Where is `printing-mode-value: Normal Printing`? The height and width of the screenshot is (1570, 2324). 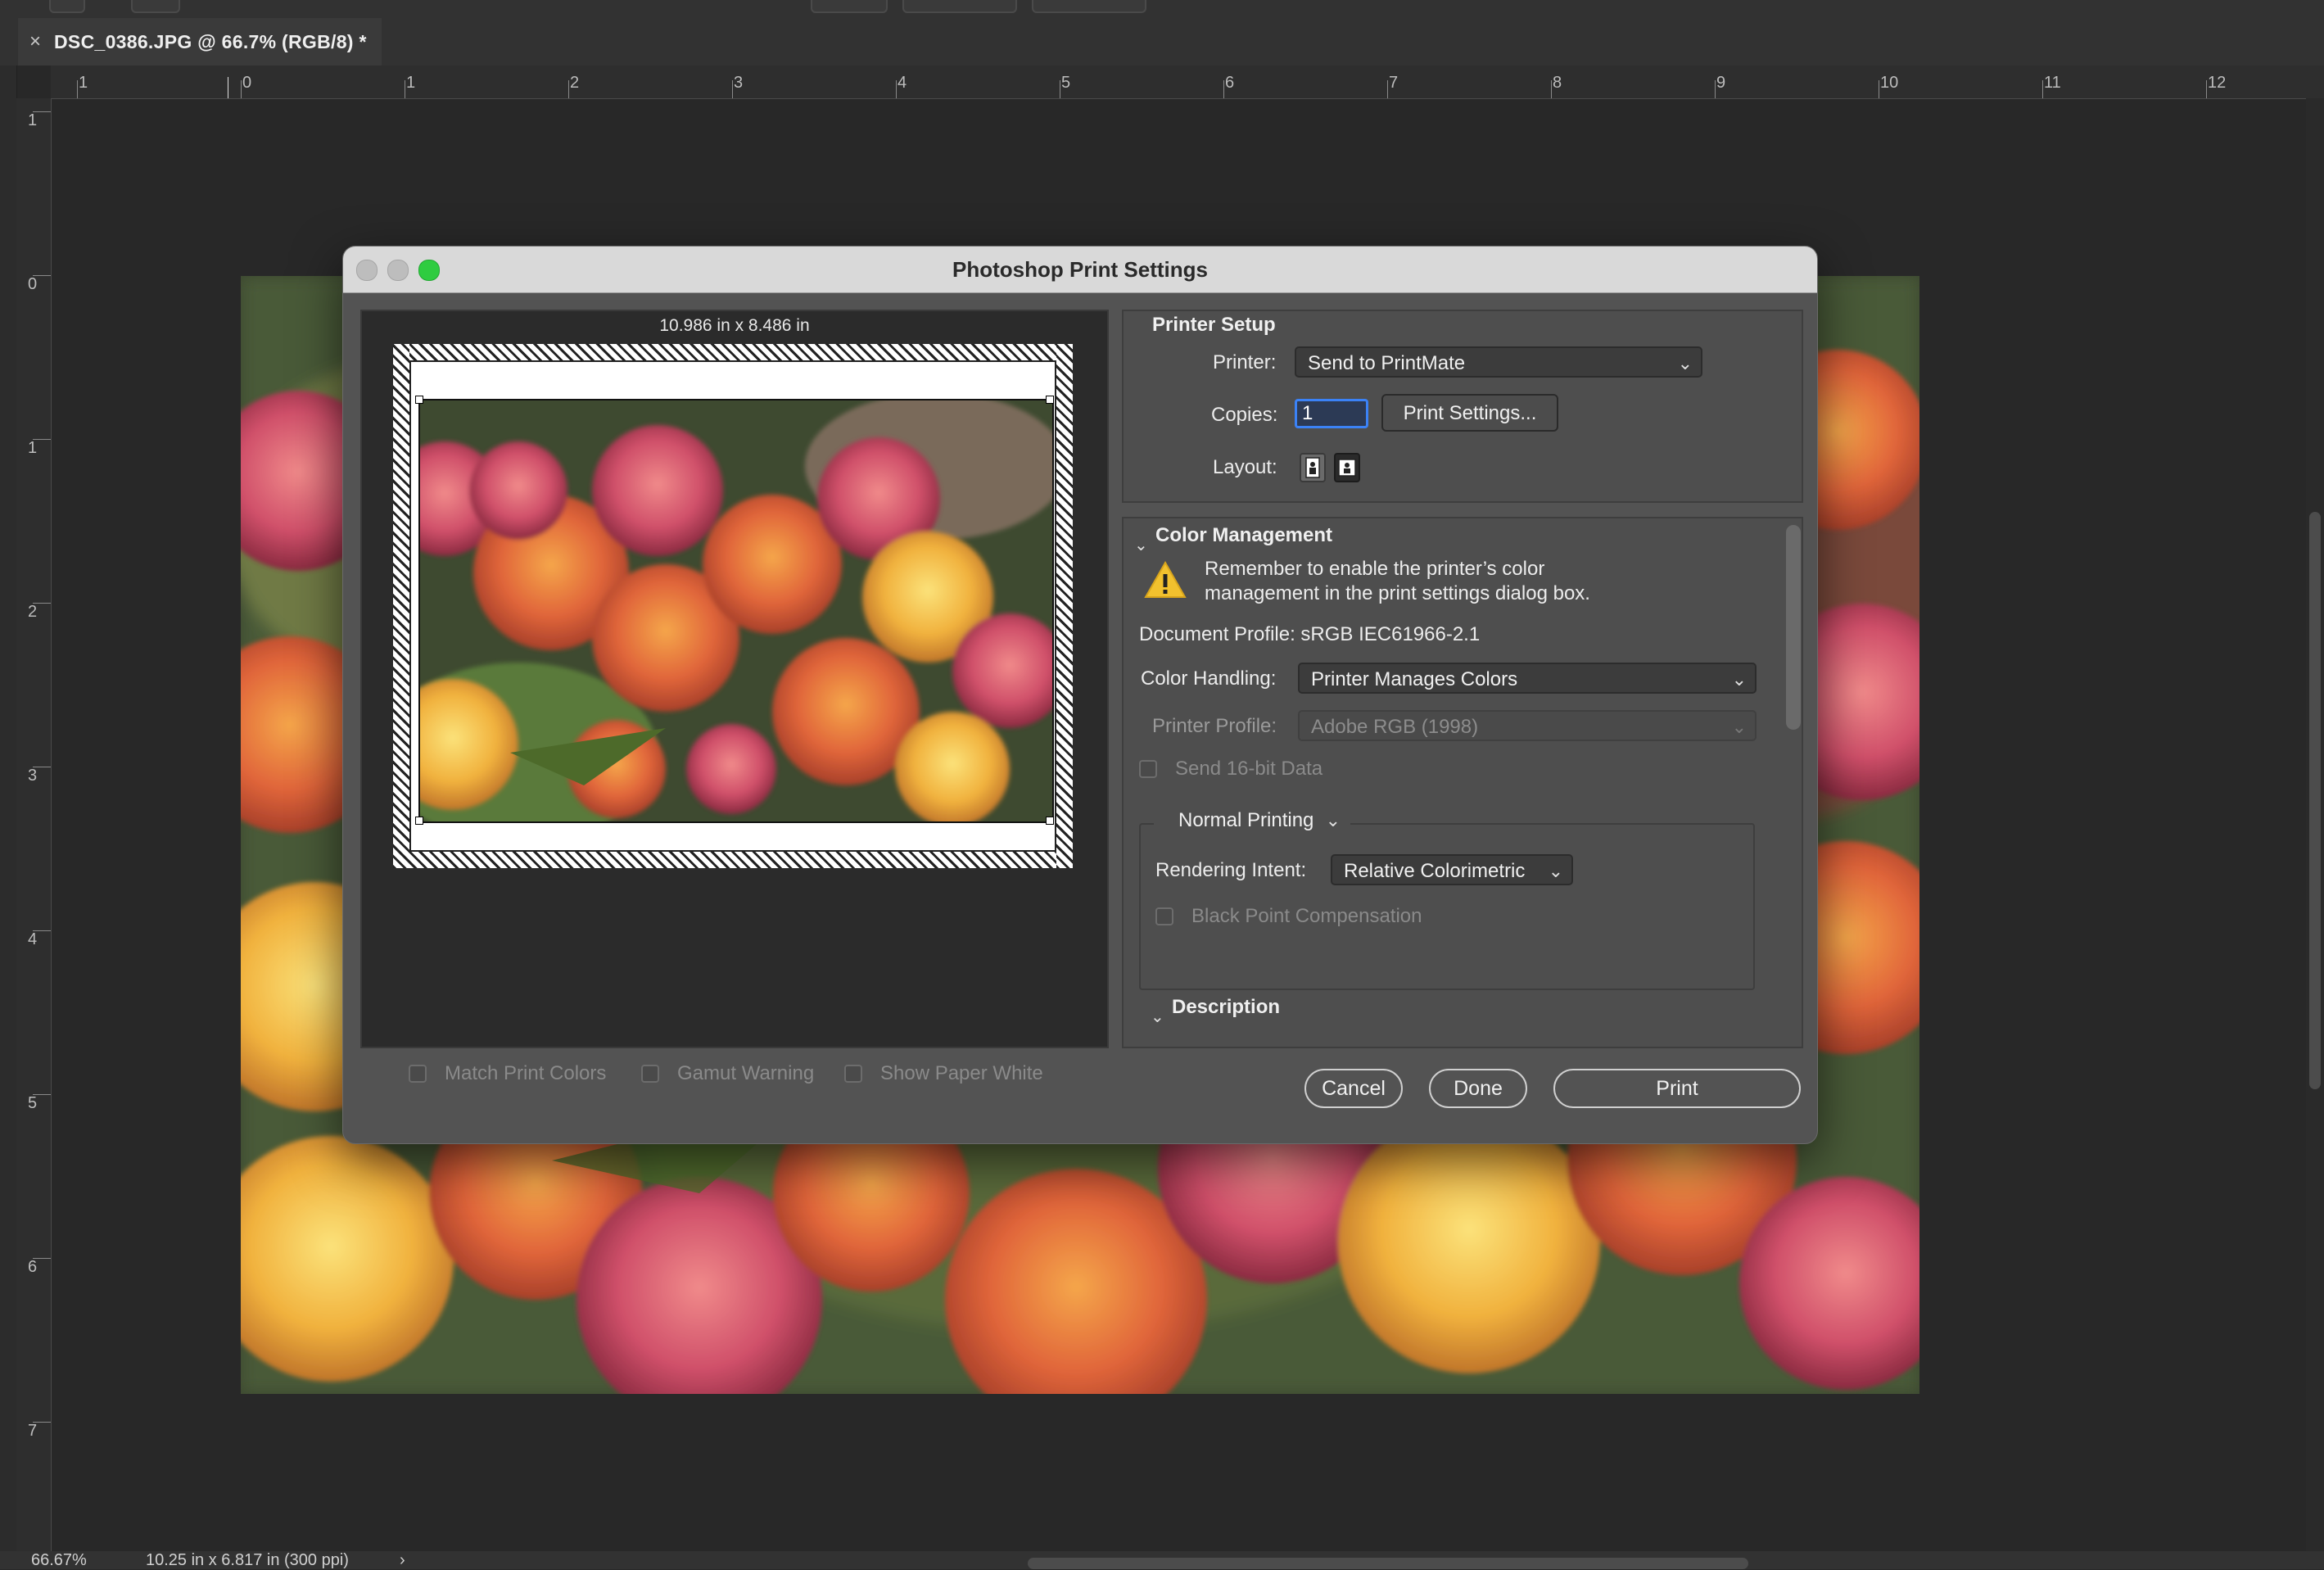
printing-mode-value: Normal Printing is located at coordinates (1246, 820).